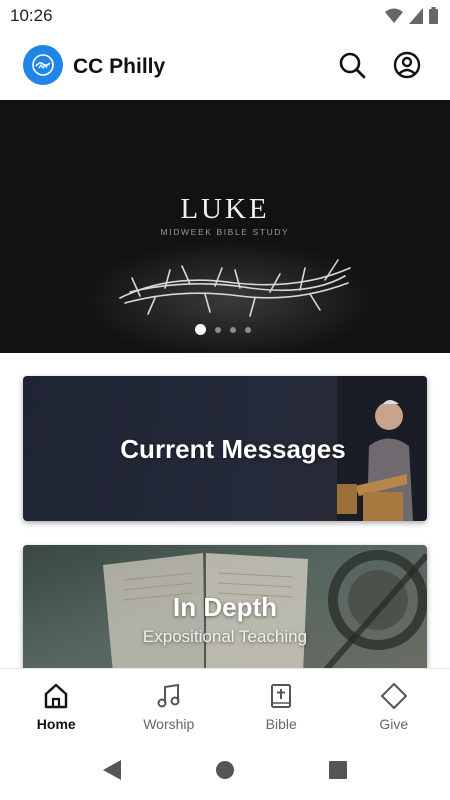  I want to click on cell-signal-icon, so click(416, 15).